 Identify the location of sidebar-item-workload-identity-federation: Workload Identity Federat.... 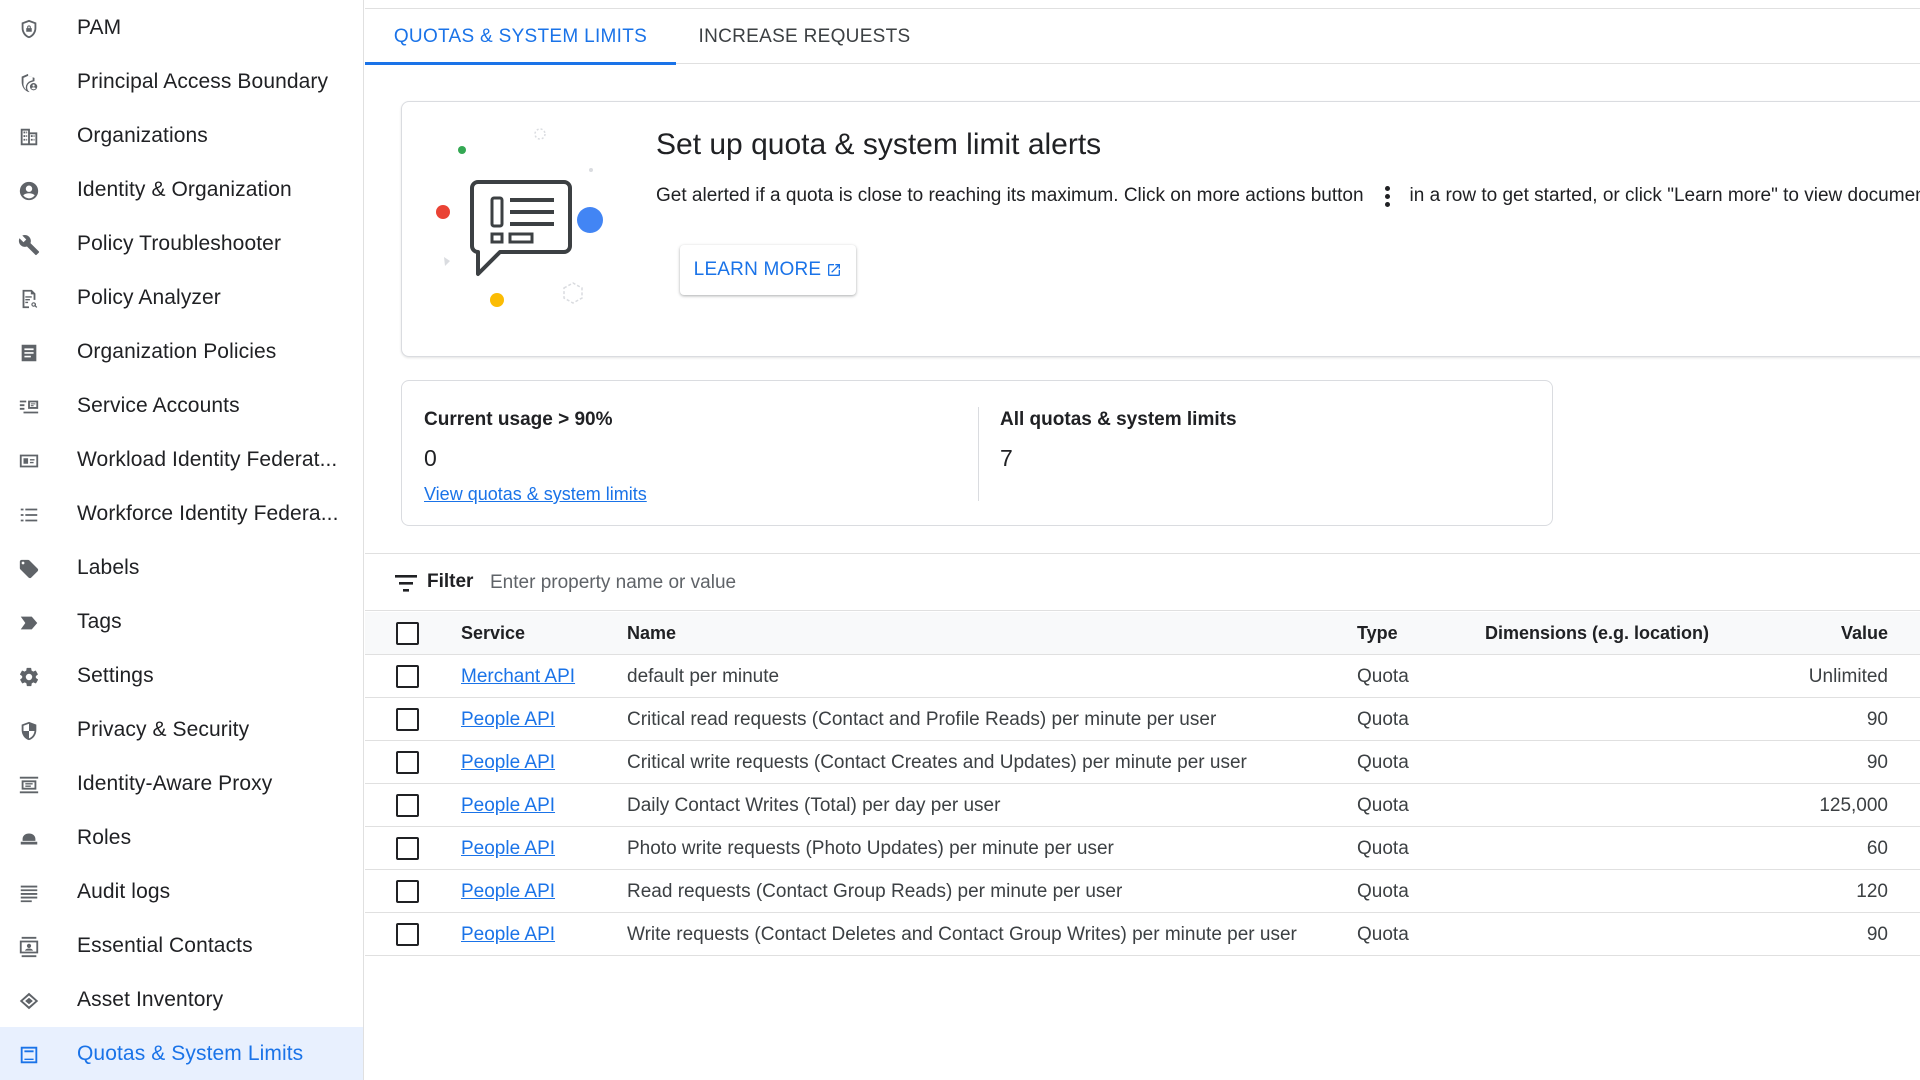
(181, 460).